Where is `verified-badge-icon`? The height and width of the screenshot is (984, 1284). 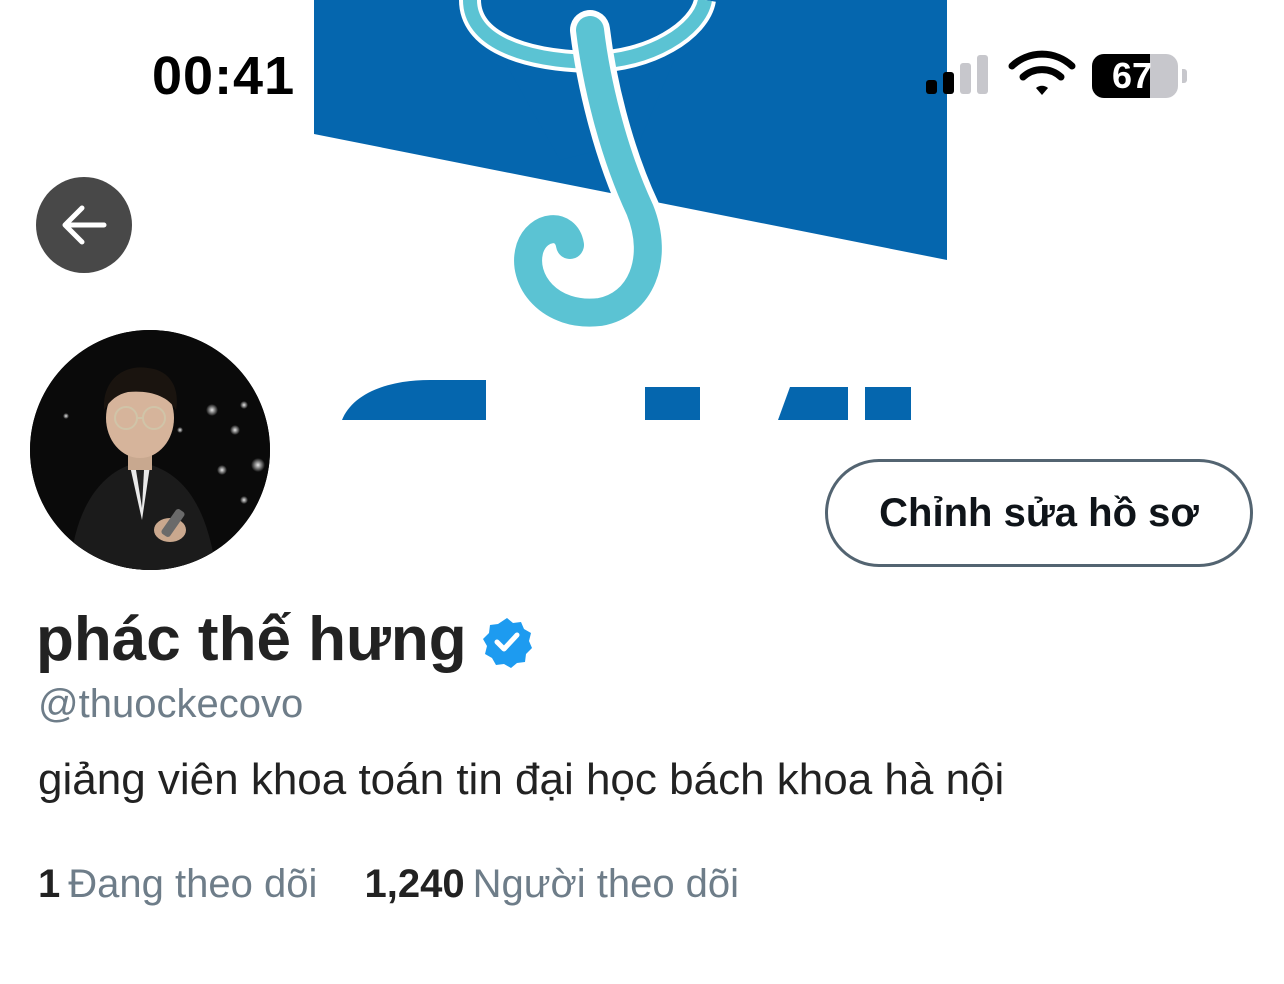
verified-badge-icon is located at coordinates (507, 643).